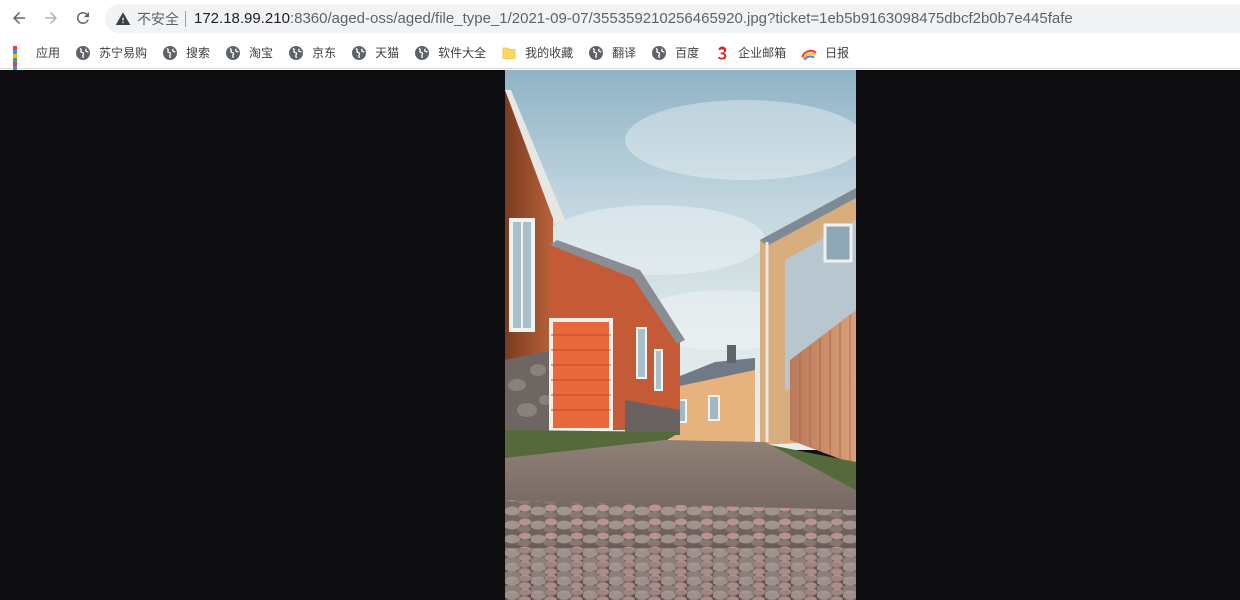 Image resolution: width=1240 pixels, height=600 pixels. Describe the element at coordinates (837, 53) in the screenshot. I see `bookmark-label: 日报` at that location.